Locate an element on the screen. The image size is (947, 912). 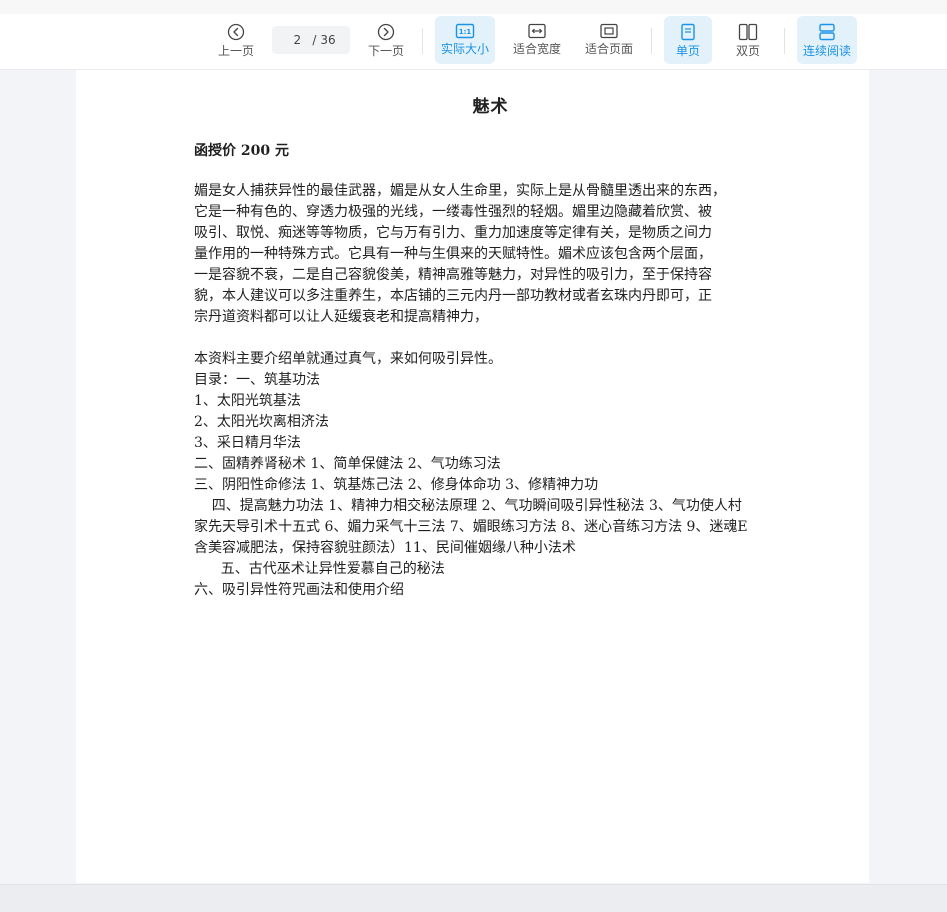
text-line: 本资料主要介绍单就通过真气，来如何吸引异性。 is located at coordinates (348, 359).